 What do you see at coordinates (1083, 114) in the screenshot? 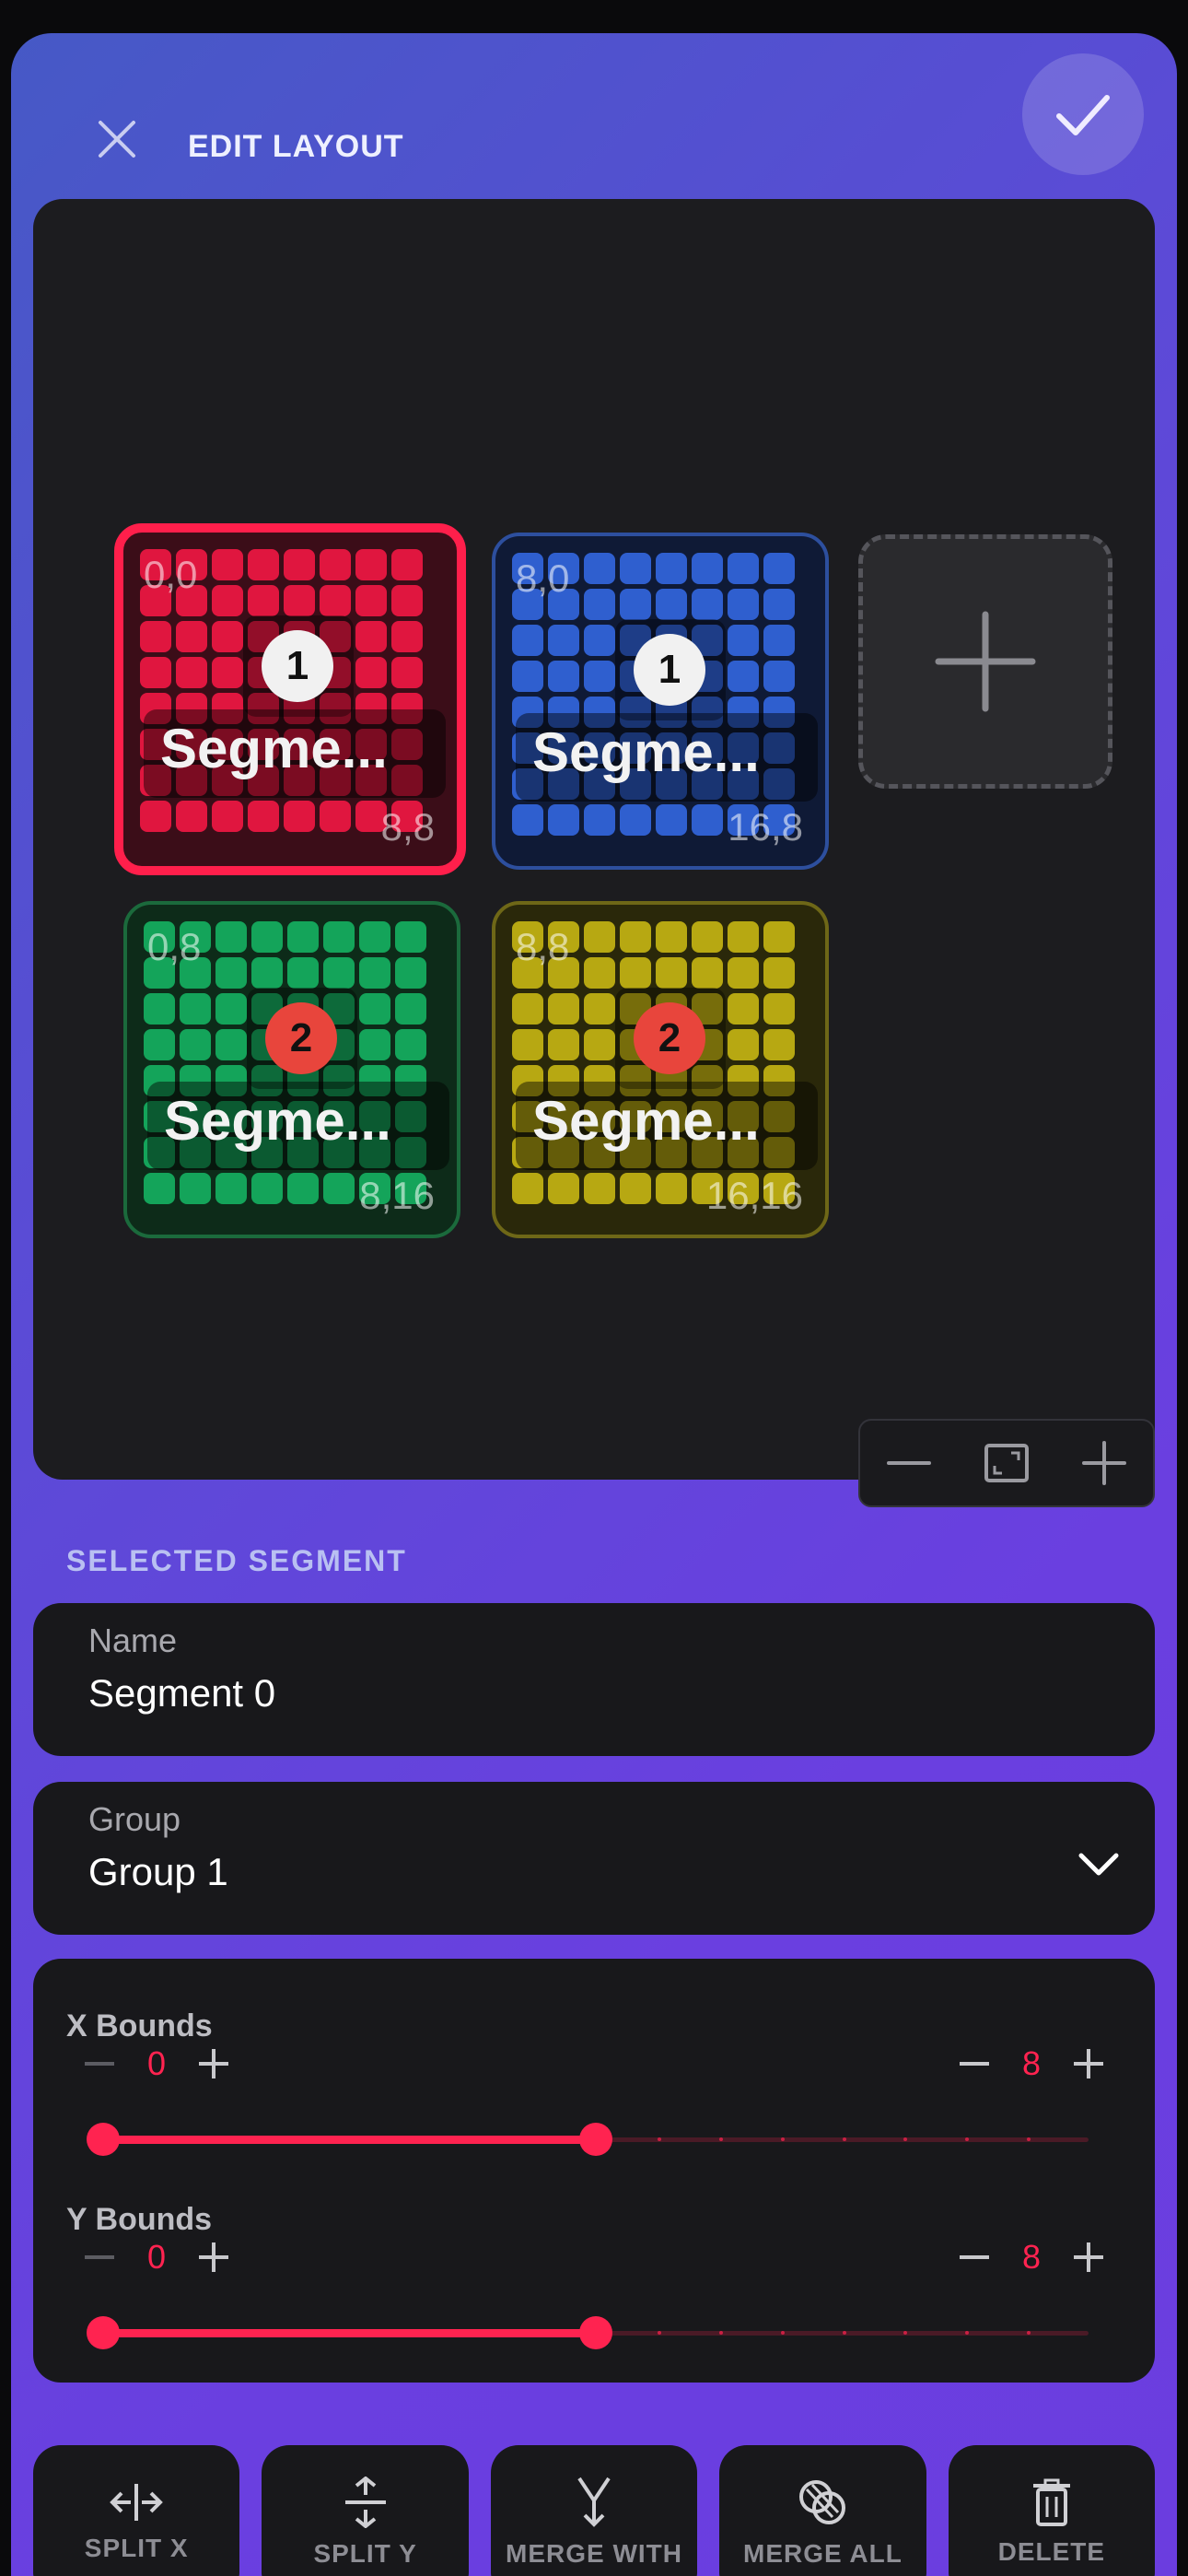
I see `confirm-button` at bounding box center [1083, 114].